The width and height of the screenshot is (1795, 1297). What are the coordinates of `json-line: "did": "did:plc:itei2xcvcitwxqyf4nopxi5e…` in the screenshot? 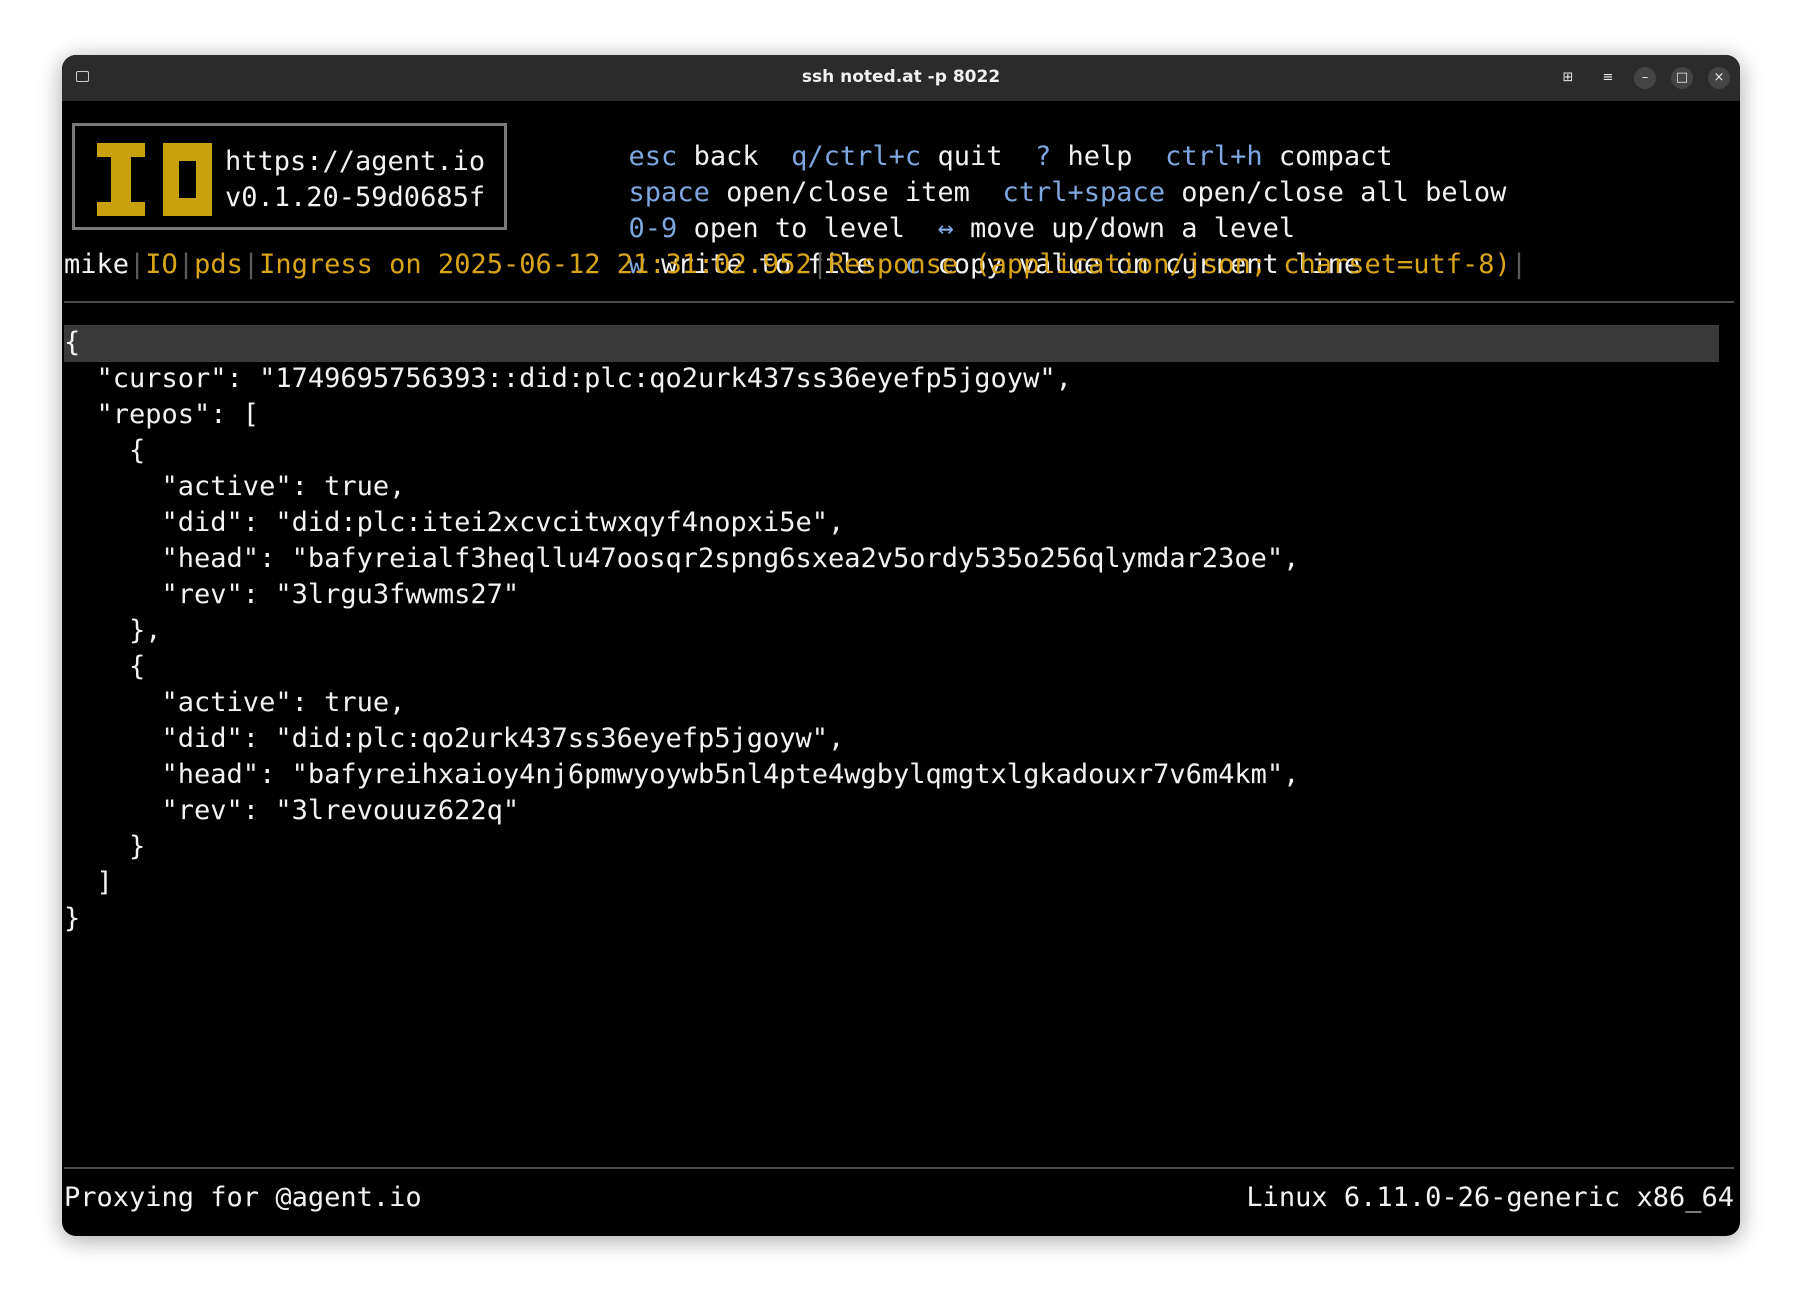 It's located at (454, 523).